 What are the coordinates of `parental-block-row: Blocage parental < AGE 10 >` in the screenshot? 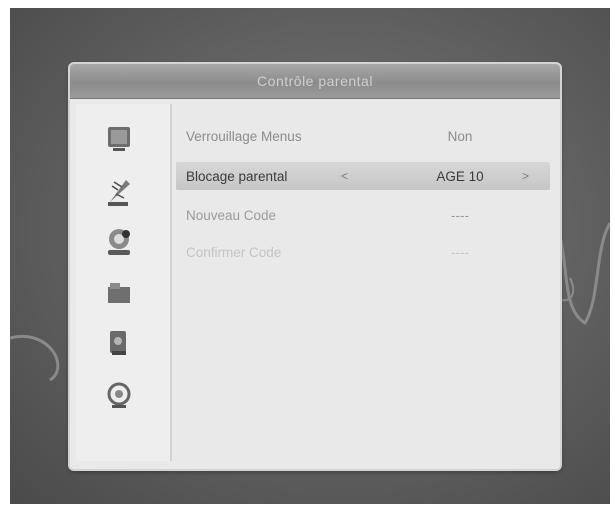 It's located at (363, 176).